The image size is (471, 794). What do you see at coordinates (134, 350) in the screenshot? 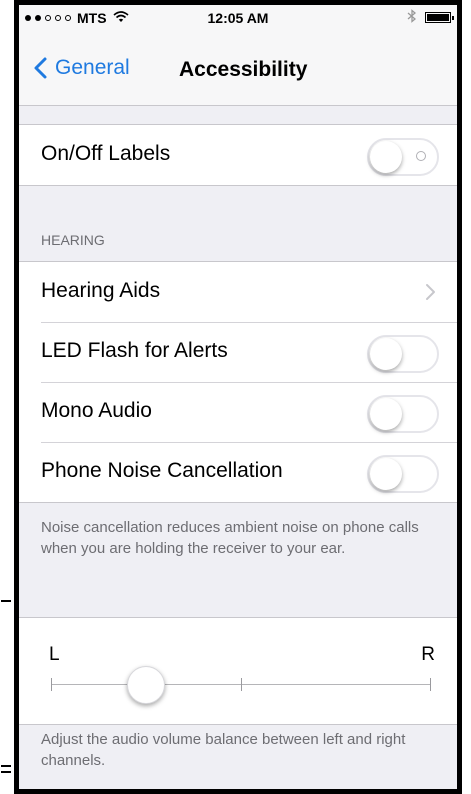
I see `row-label: LED Flash for Alerts` at bounding box center [134, 350].